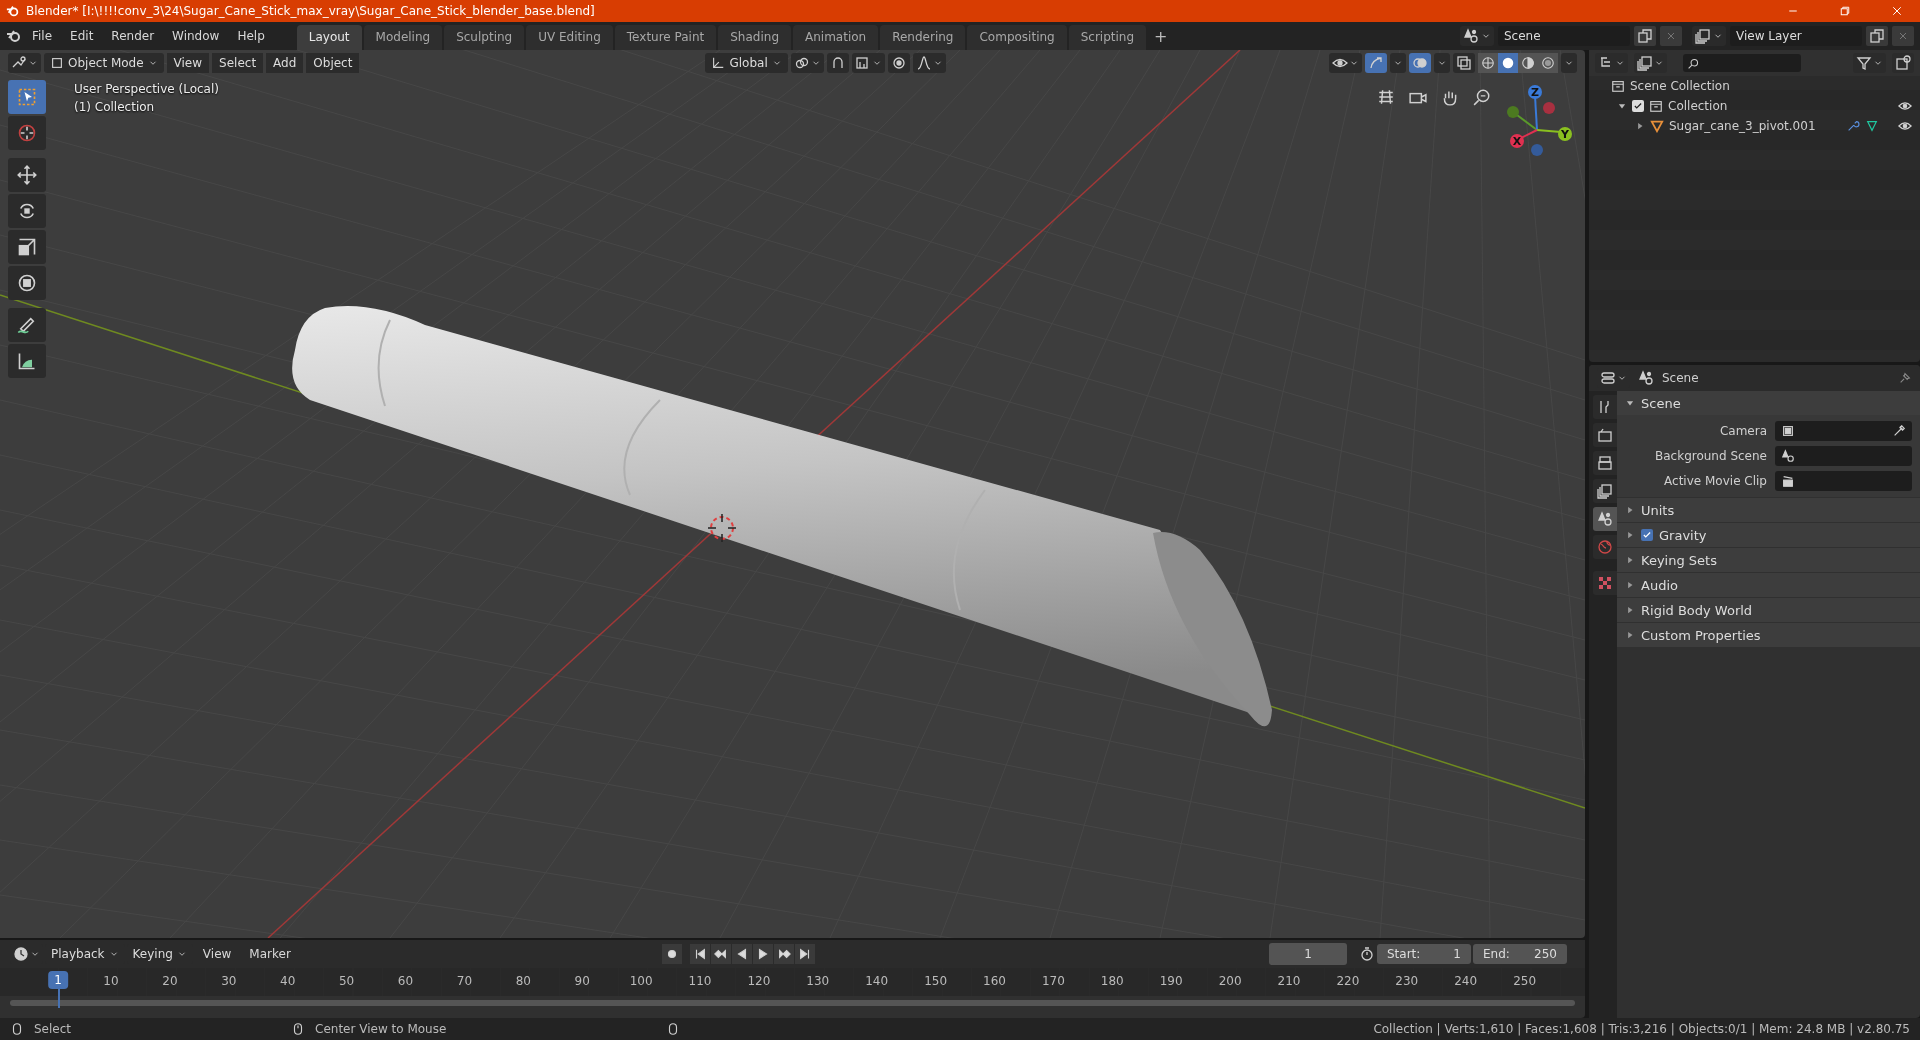  What do you see at coordinates (14, 36) in the screenshot?
I see `blender-logo-icon` at bounding box center [14, 36].